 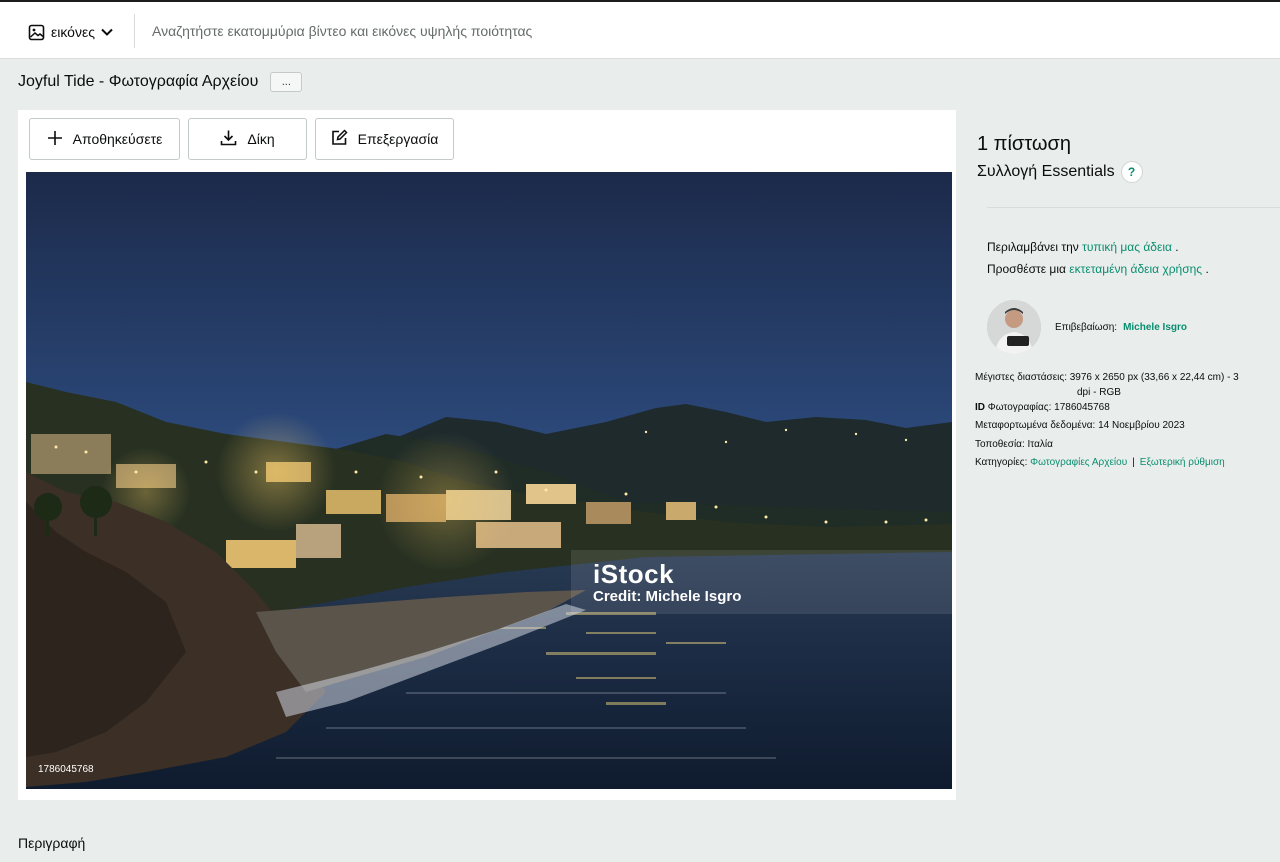 I want to click on watermark-band, so click(x=761, y=582).